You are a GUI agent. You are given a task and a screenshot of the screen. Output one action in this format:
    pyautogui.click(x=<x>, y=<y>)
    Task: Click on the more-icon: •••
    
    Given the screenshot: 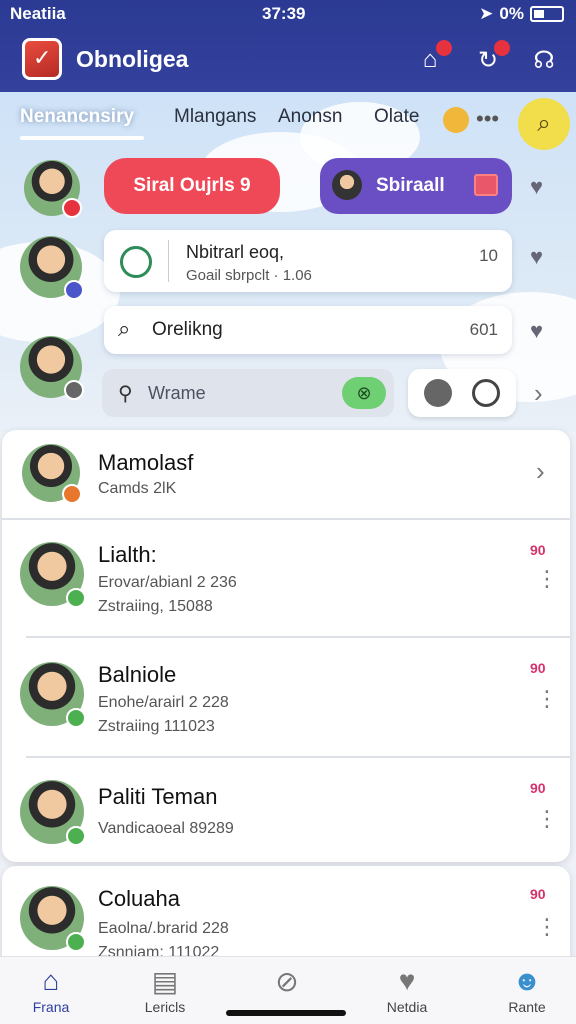 What is the action you would take?
    pyautogui.click(x=487, y=119)
    